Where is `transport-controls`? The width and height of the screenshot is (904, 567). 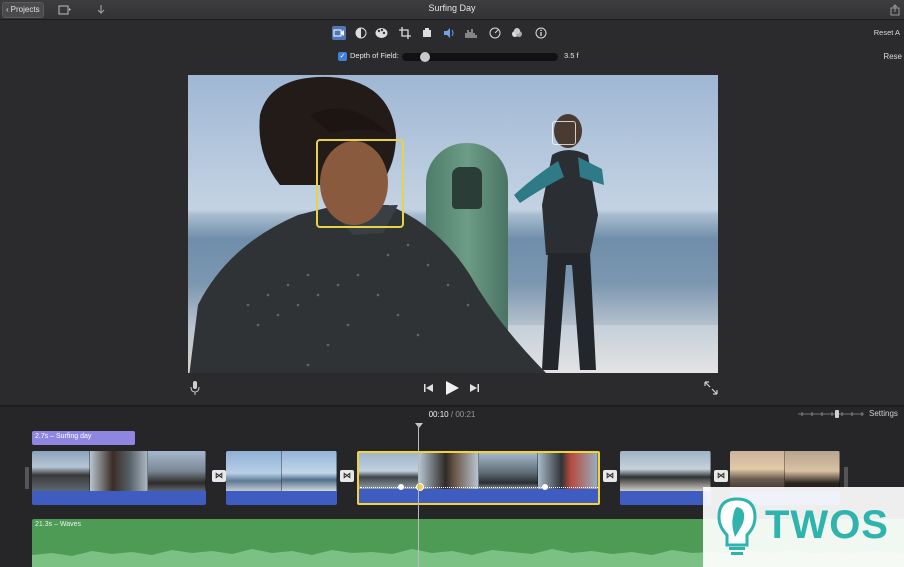
transport-controls is located at coordinates (451, 388).